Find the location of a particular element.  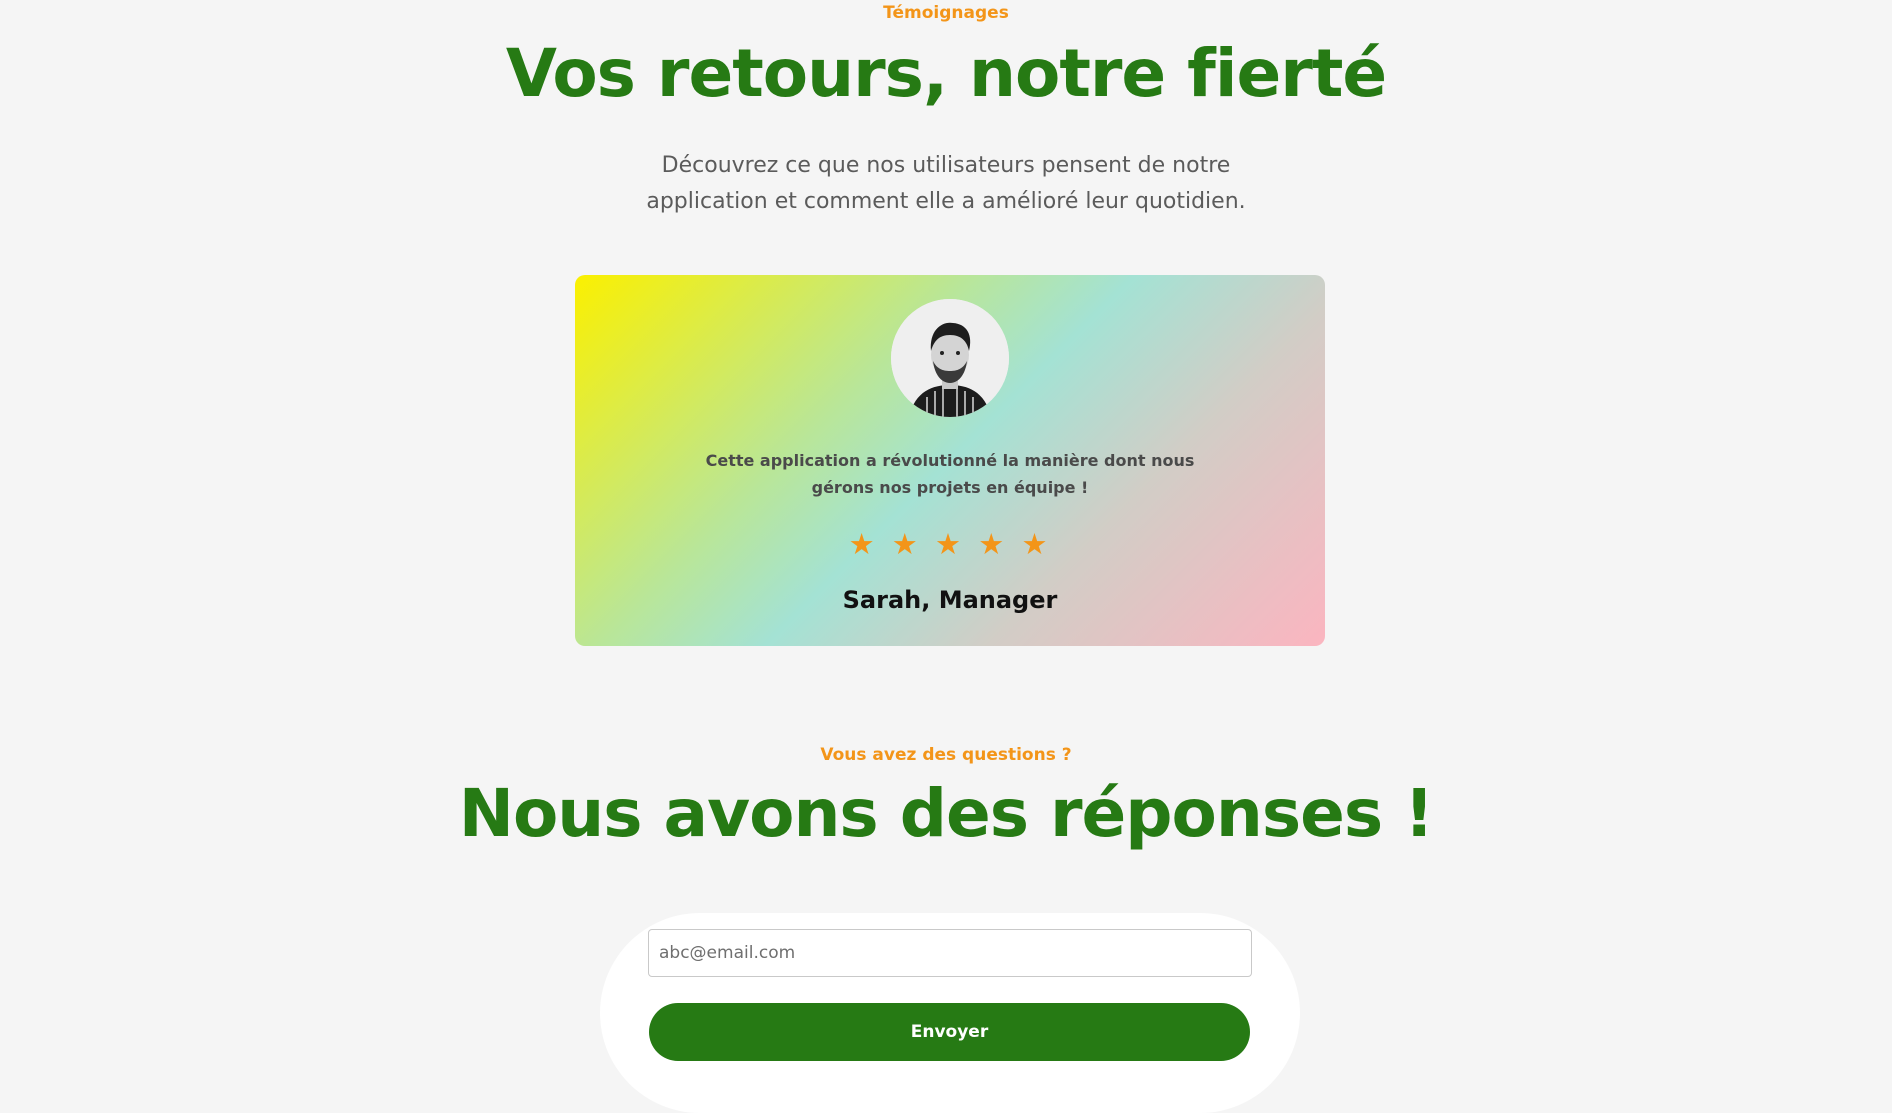

testimonials-eyebrow: Témoignages is located at coordinates (946, 13).